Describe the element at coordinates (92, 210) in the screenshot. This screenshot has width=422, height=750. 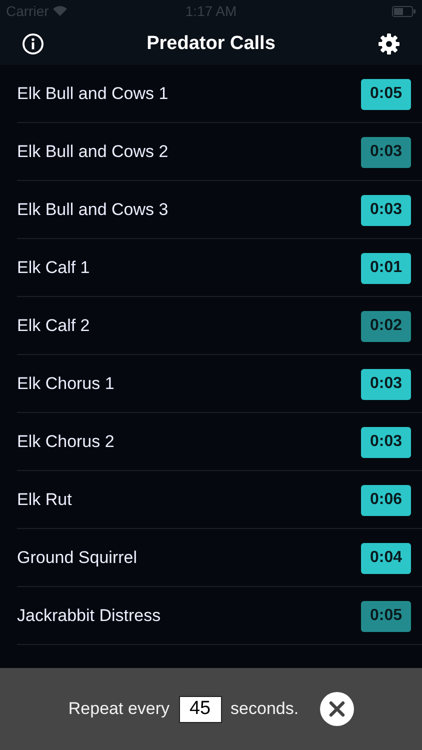
I see `call-name: Elk Bull and Cows 3` at that location.